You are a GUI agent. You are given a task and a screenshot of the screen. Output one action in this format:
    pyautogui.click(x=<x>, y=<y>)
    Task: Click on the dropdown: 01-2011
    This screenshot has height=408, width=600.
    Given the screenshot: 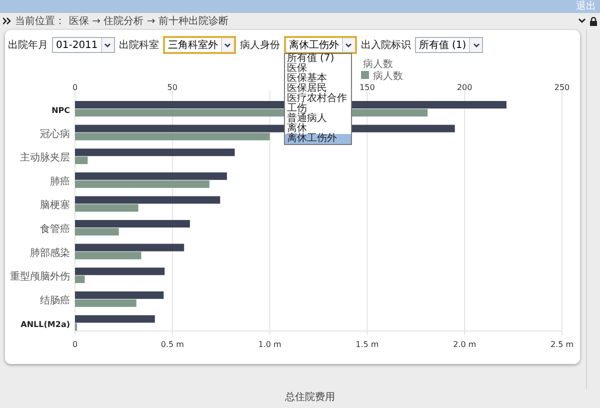 What is the action you would take?
    pyautogui.click(x=83, y=45)
    